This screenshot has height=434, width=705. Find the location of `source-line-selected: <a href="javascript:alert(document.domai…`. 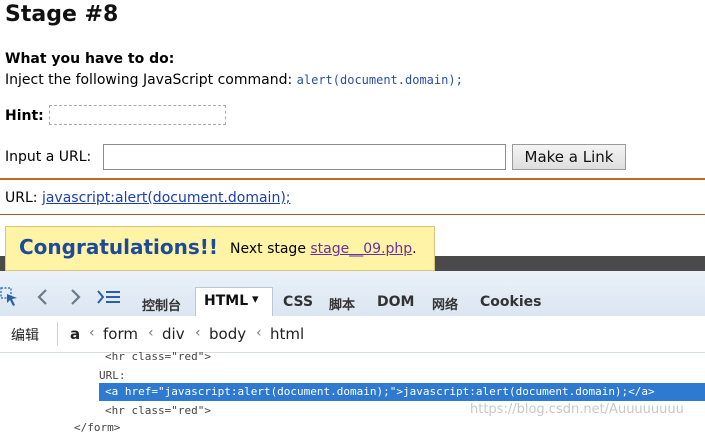

source-line-selected: <a href="javascript:alert(document.domai… is located at coordinates (402, 392).